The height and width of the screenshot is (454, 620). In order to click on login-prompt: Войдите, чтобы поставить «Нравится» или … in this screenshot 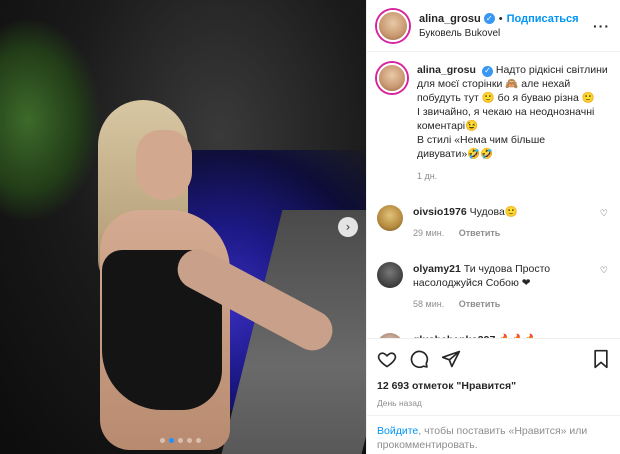, I will do `click(493, 434)`.